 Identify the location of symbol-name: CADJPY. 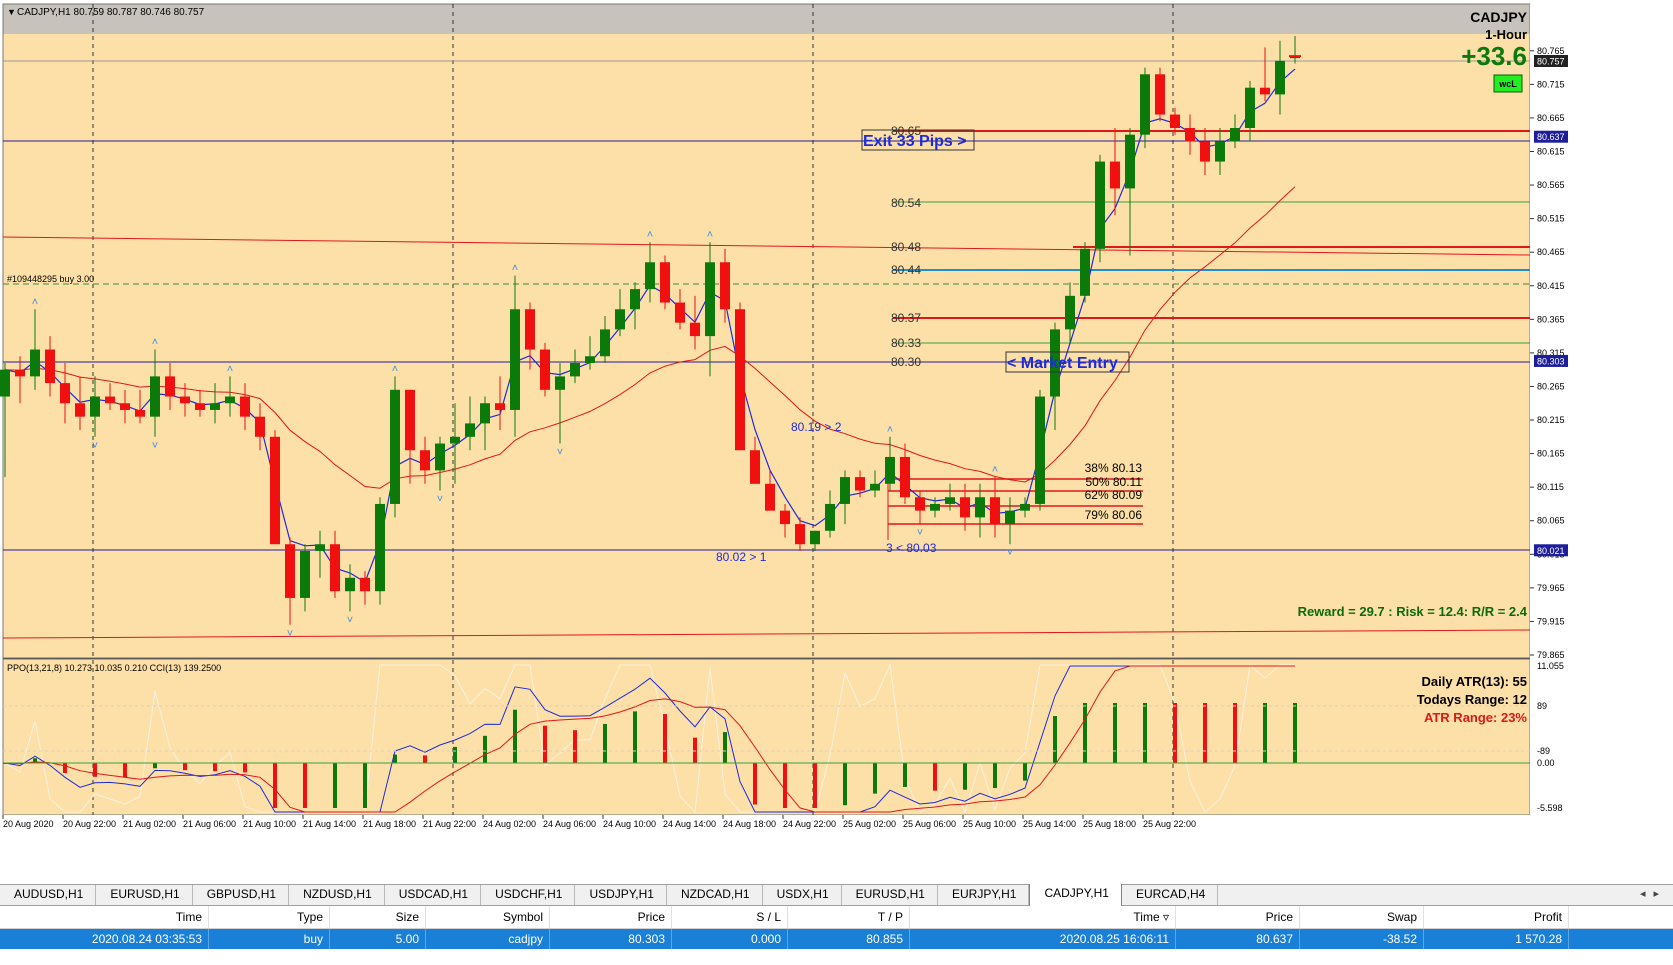
(1498, 17).